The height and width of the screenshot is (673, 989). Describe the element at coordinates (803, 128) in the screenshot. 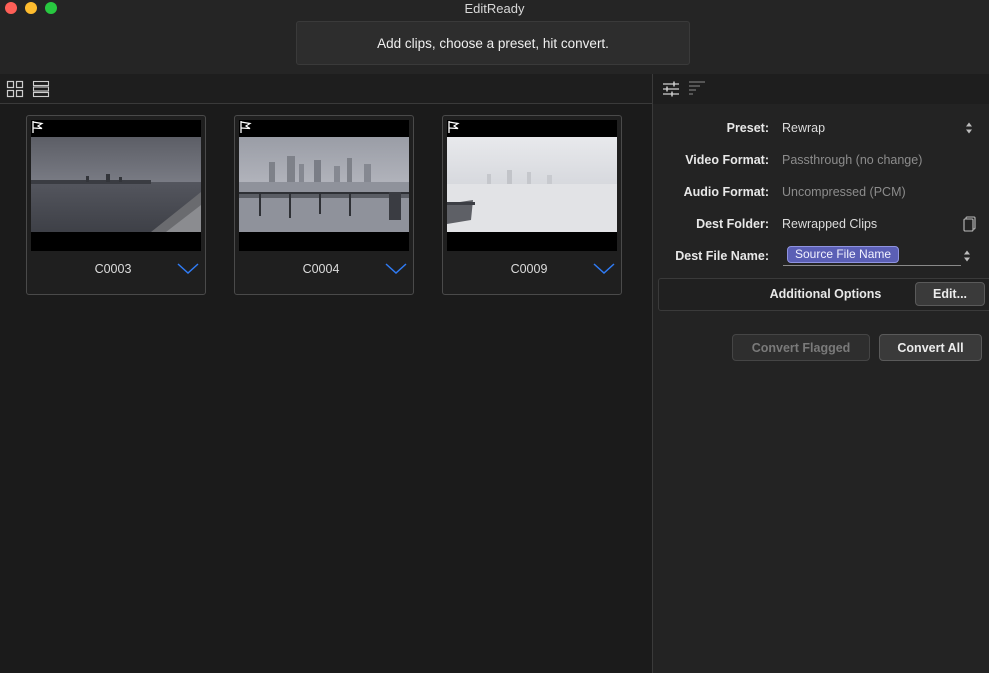

I see `preset-select: Rewrap` at that location.